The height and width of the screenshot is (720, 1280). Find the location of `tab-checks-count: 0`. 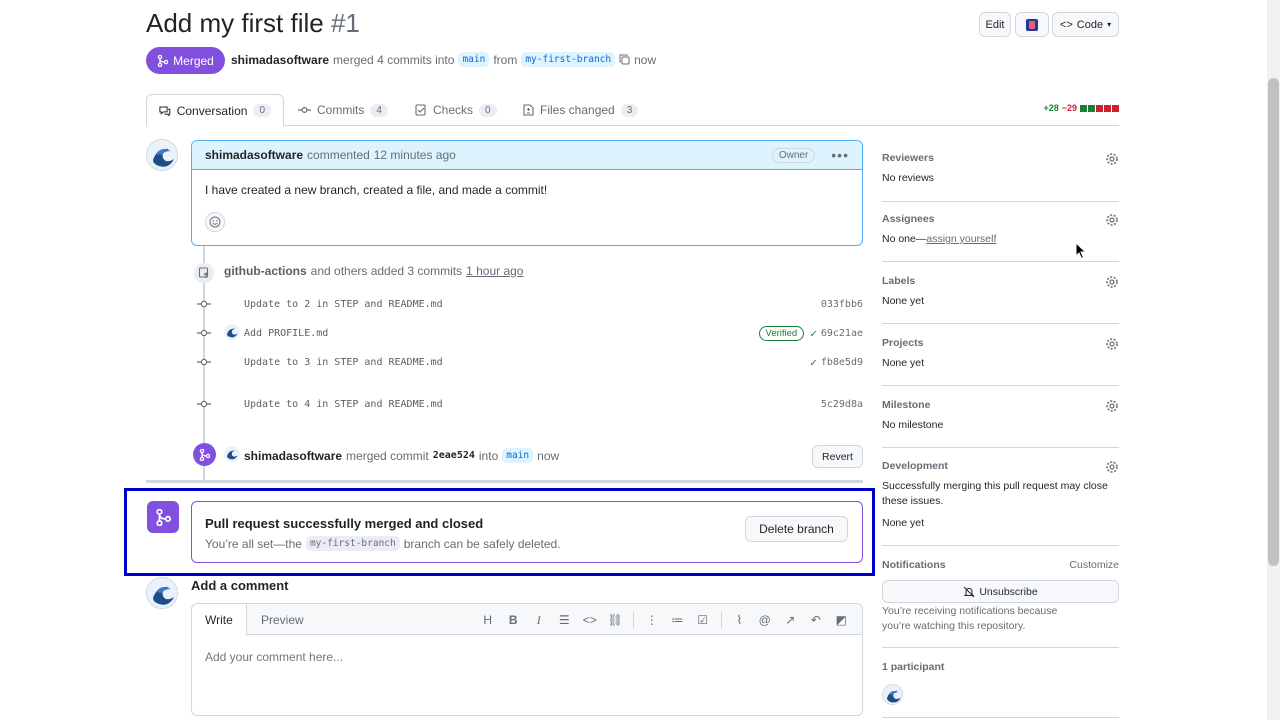

tab-checks-count: 0 is located at coordinates (488, 110).